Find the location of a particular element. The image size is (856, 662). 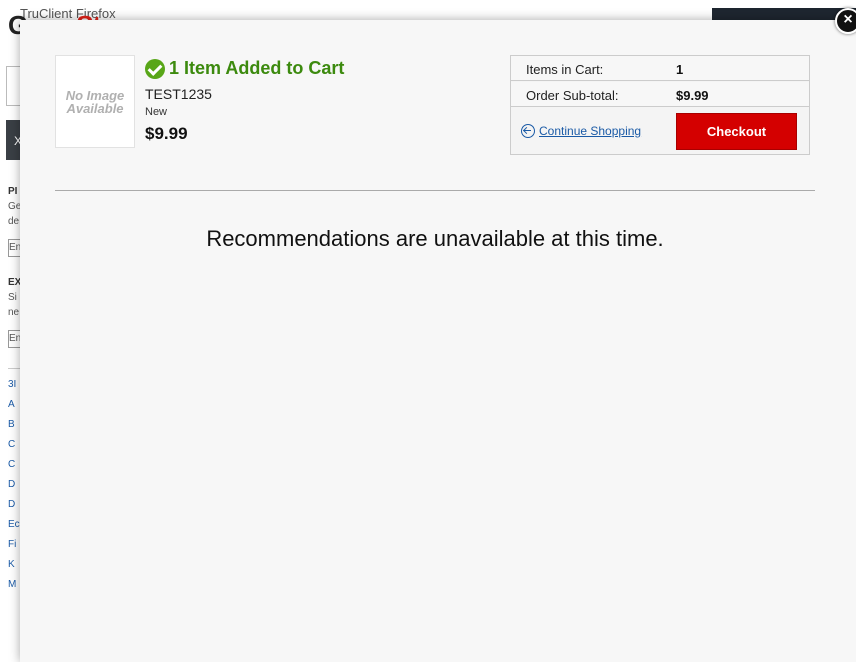

product-sku: TEST1235 is located at coordinates (178, 94).